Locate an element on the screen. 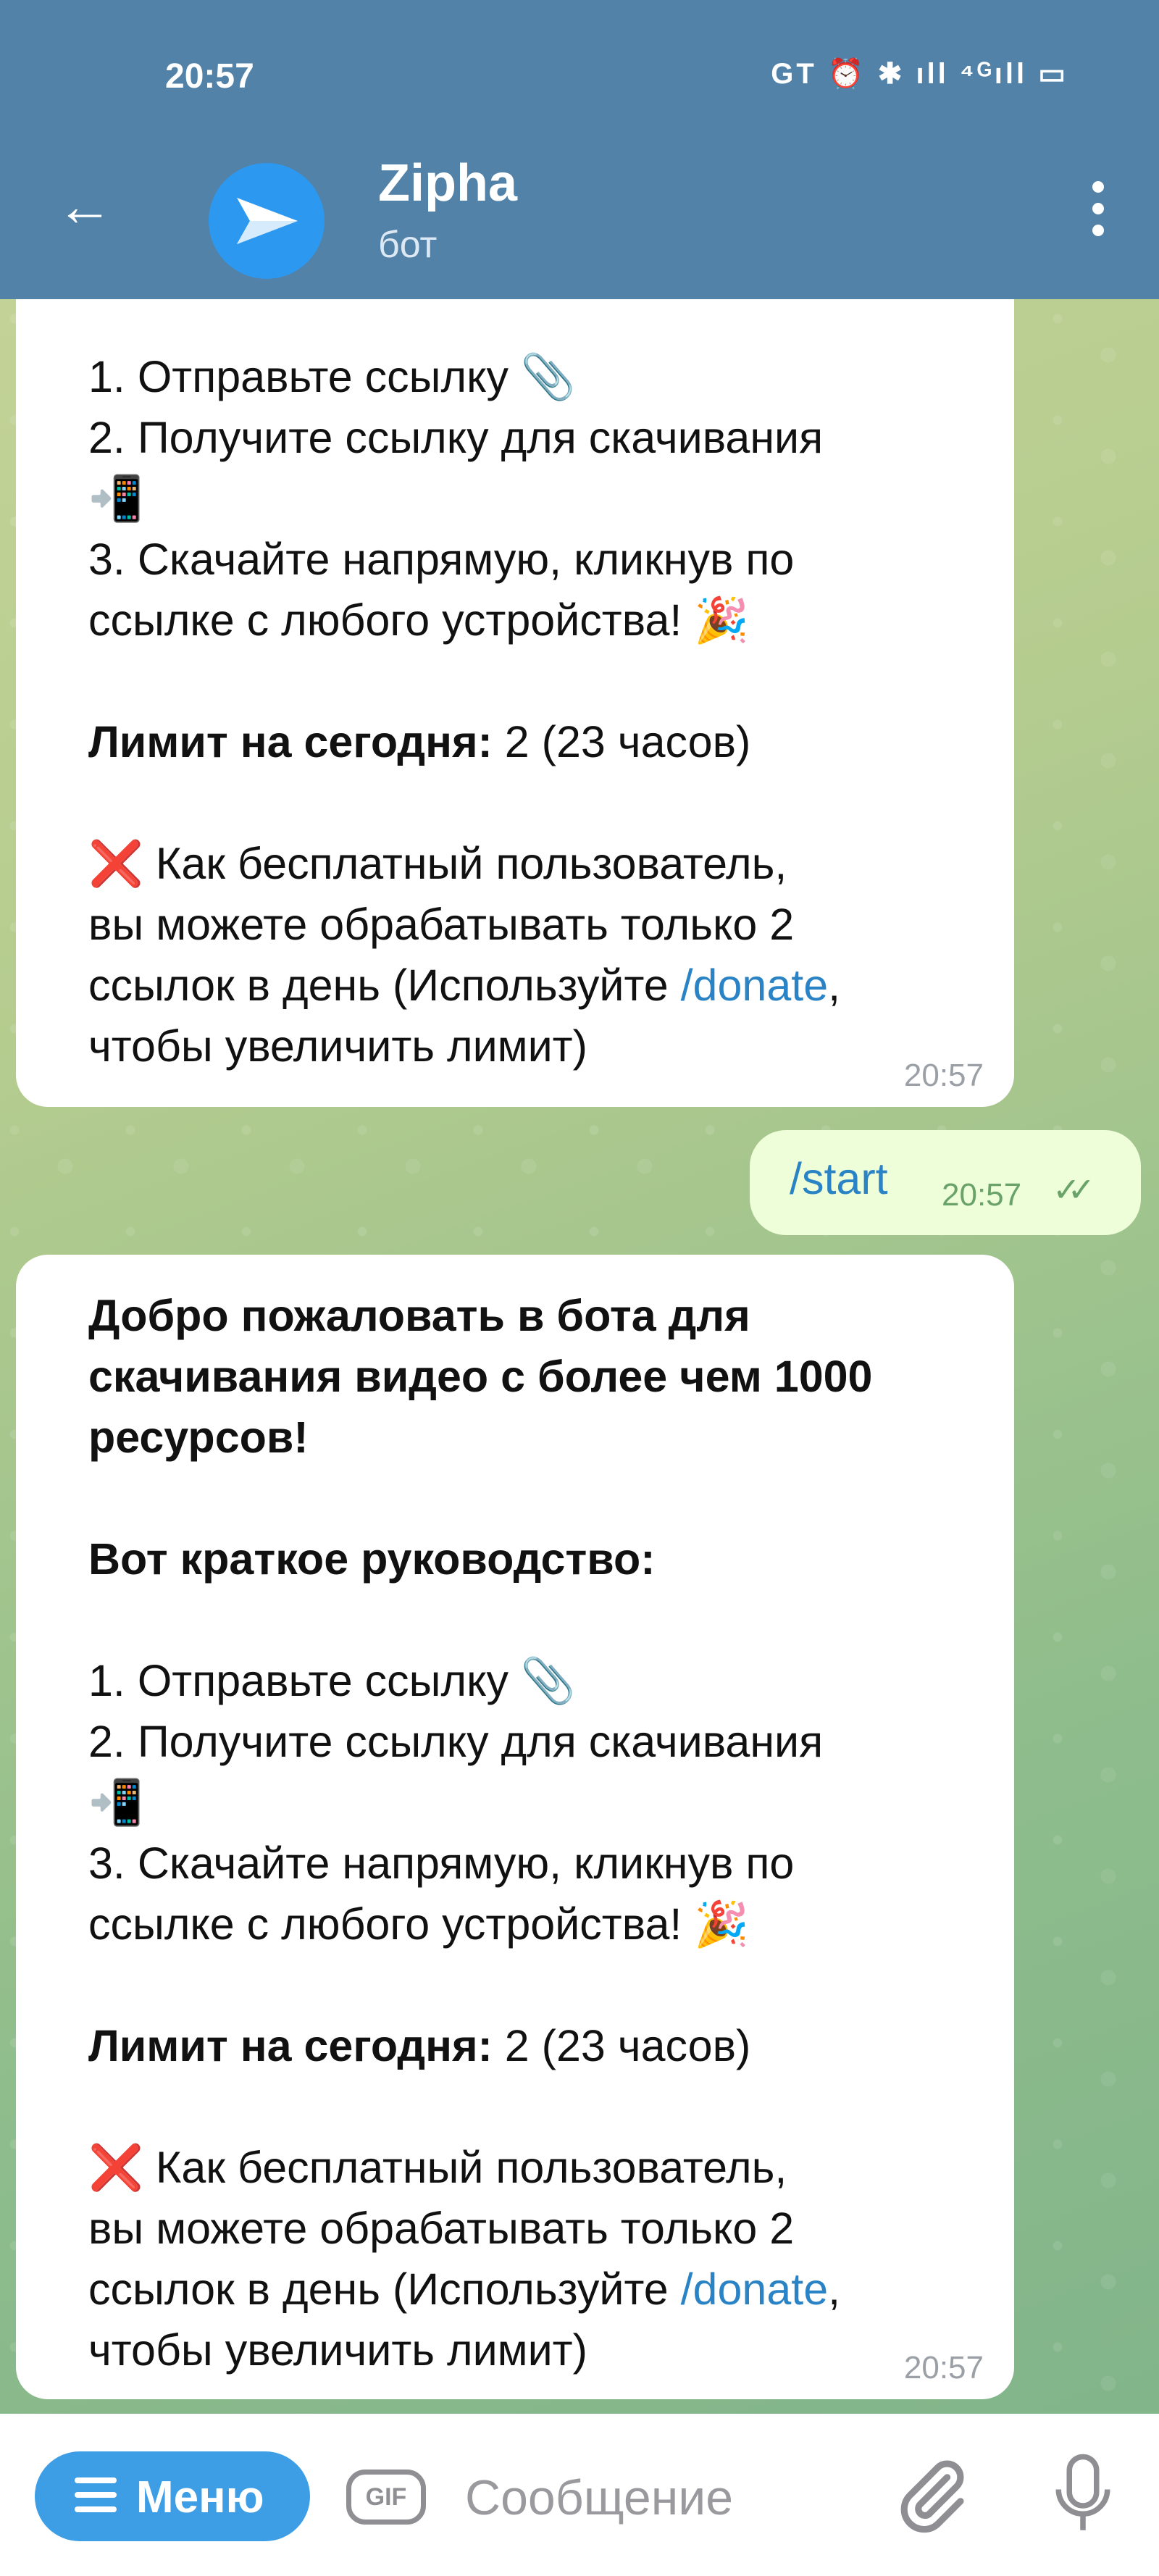 The image size is (1159, 2576). gif-button: GIF is located at coordinates (386, 2497).